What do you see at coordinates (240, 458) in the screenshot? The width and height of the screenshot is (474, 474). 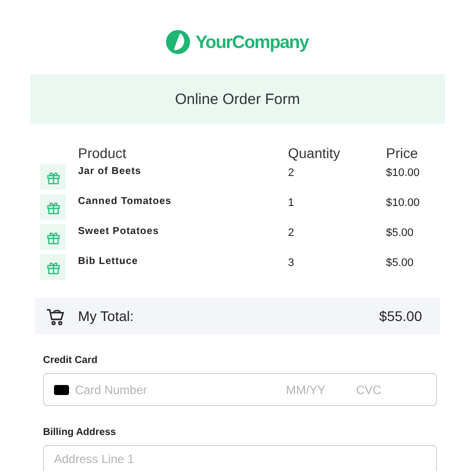 I see `address-input: Address Line 1` at bounding box center [240, 458].